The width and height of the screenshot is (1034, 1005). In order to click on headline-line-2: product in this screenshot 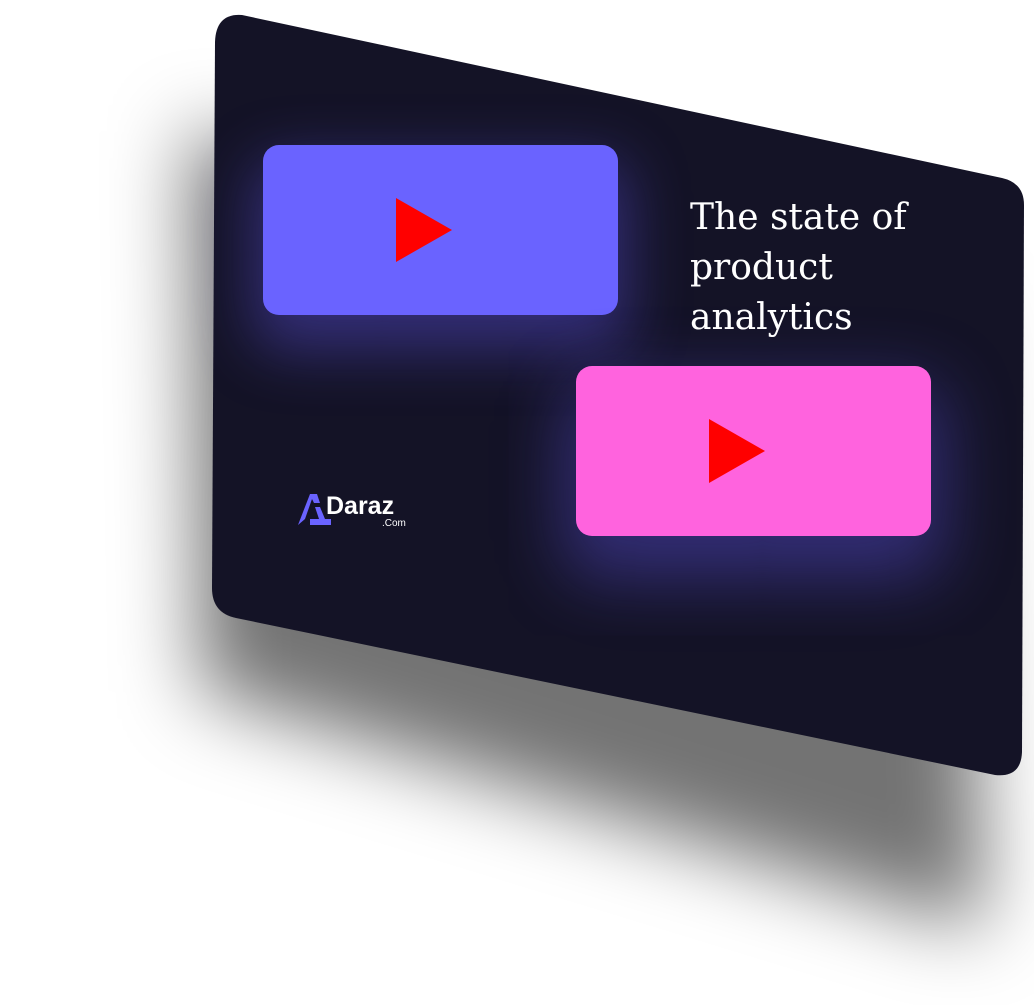, I will do `click(761, 267)`.